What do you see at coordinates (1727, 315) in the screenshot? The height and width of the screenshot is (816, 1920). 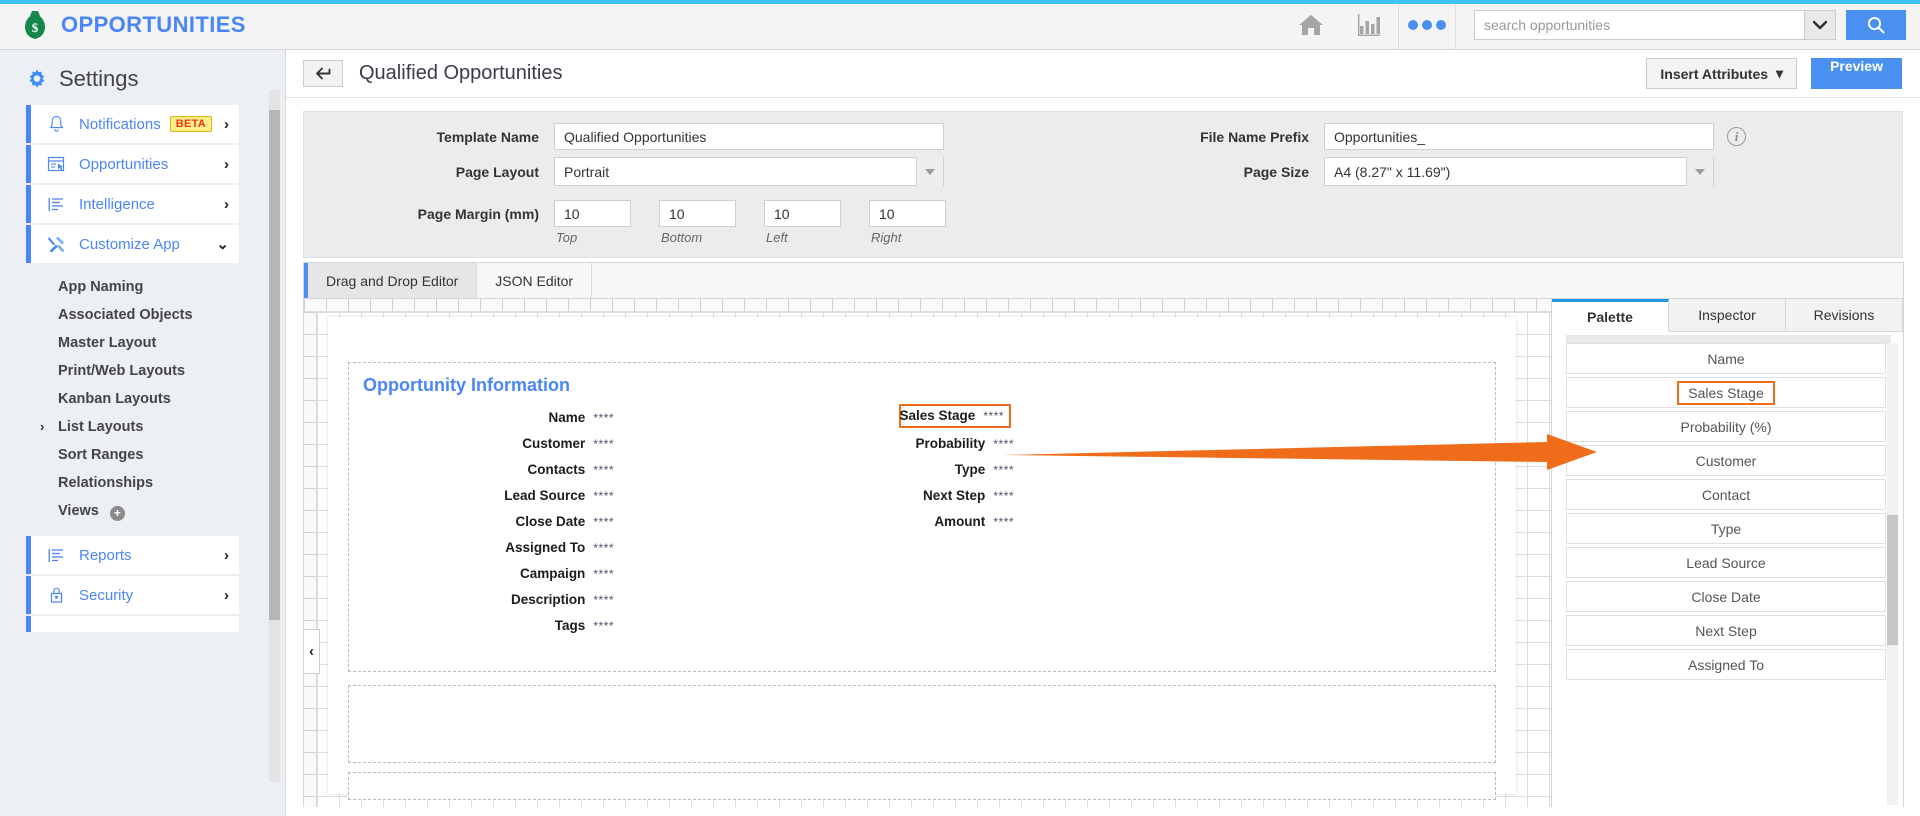 I see `tab-inspector: Inspector` at bounding box center [1727, 315].